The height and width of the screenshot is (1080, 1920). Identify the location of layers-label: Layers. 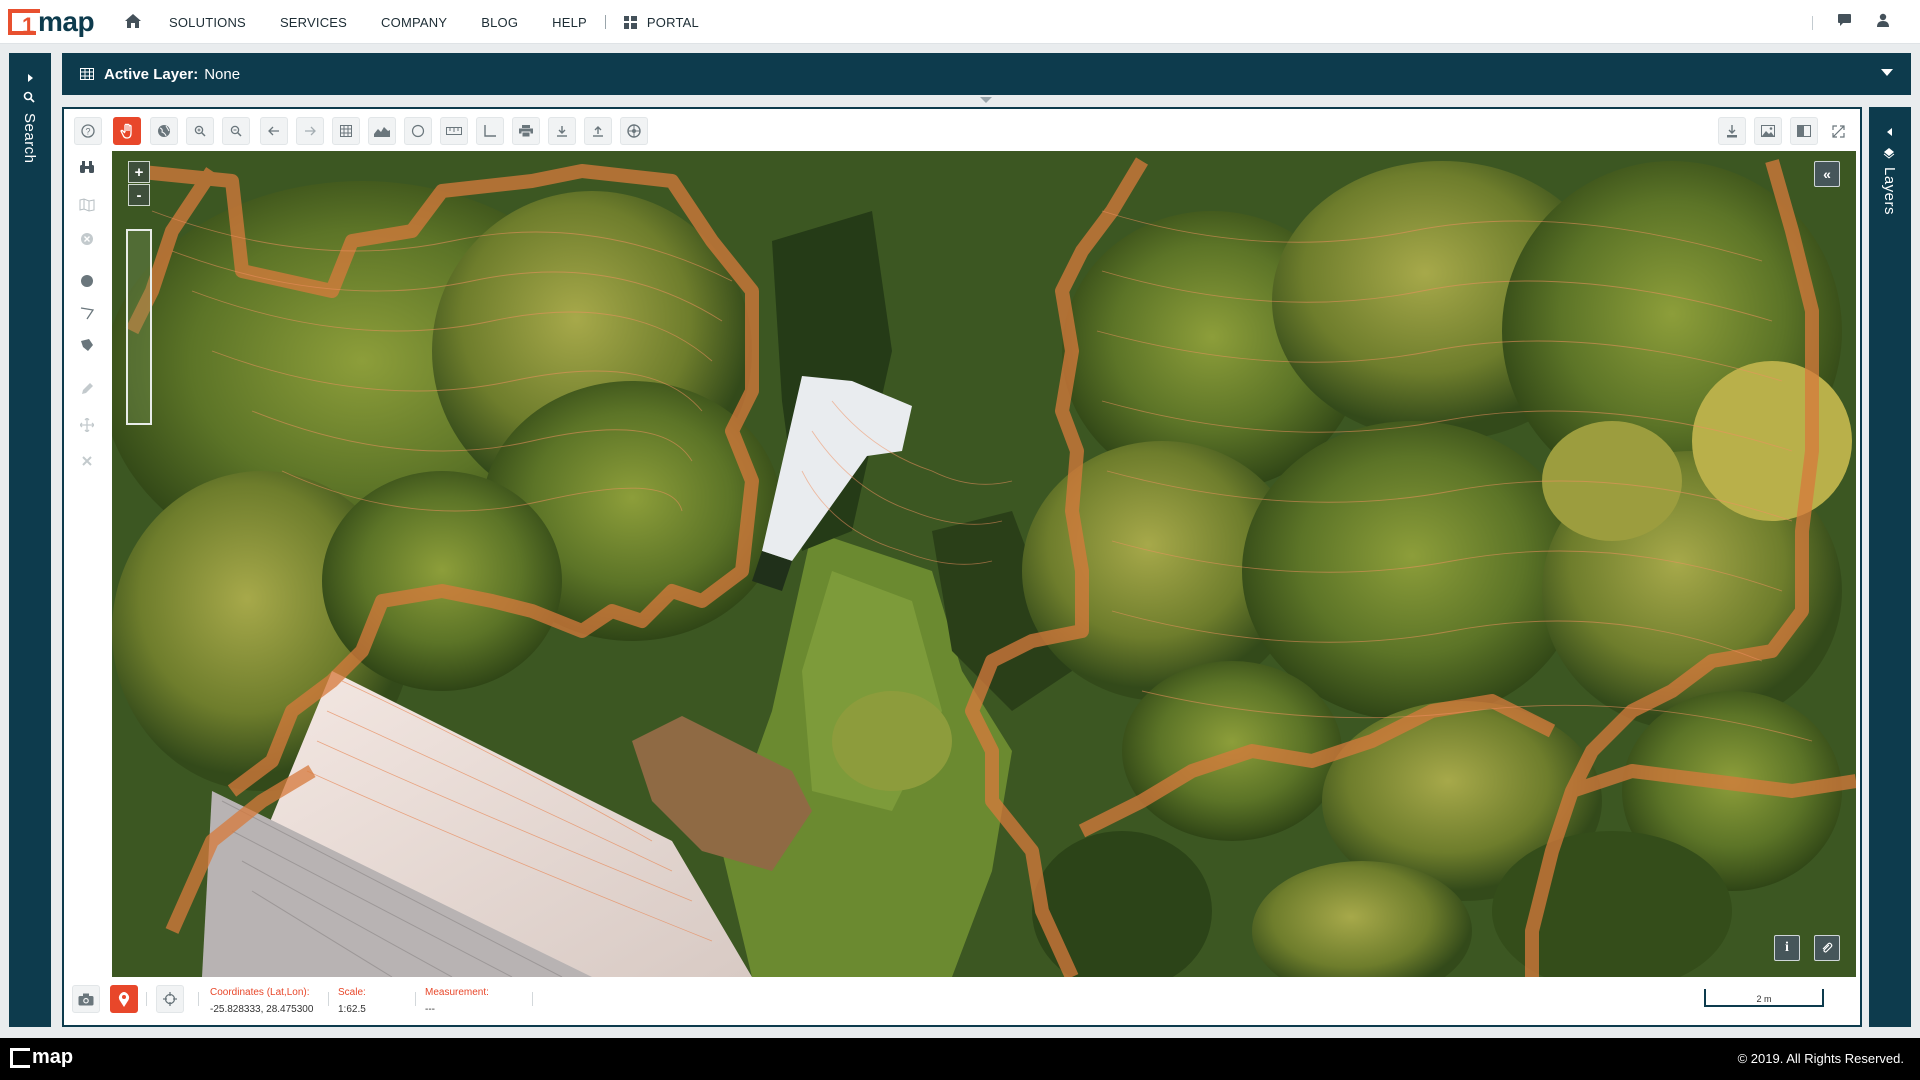
(1889, 191).